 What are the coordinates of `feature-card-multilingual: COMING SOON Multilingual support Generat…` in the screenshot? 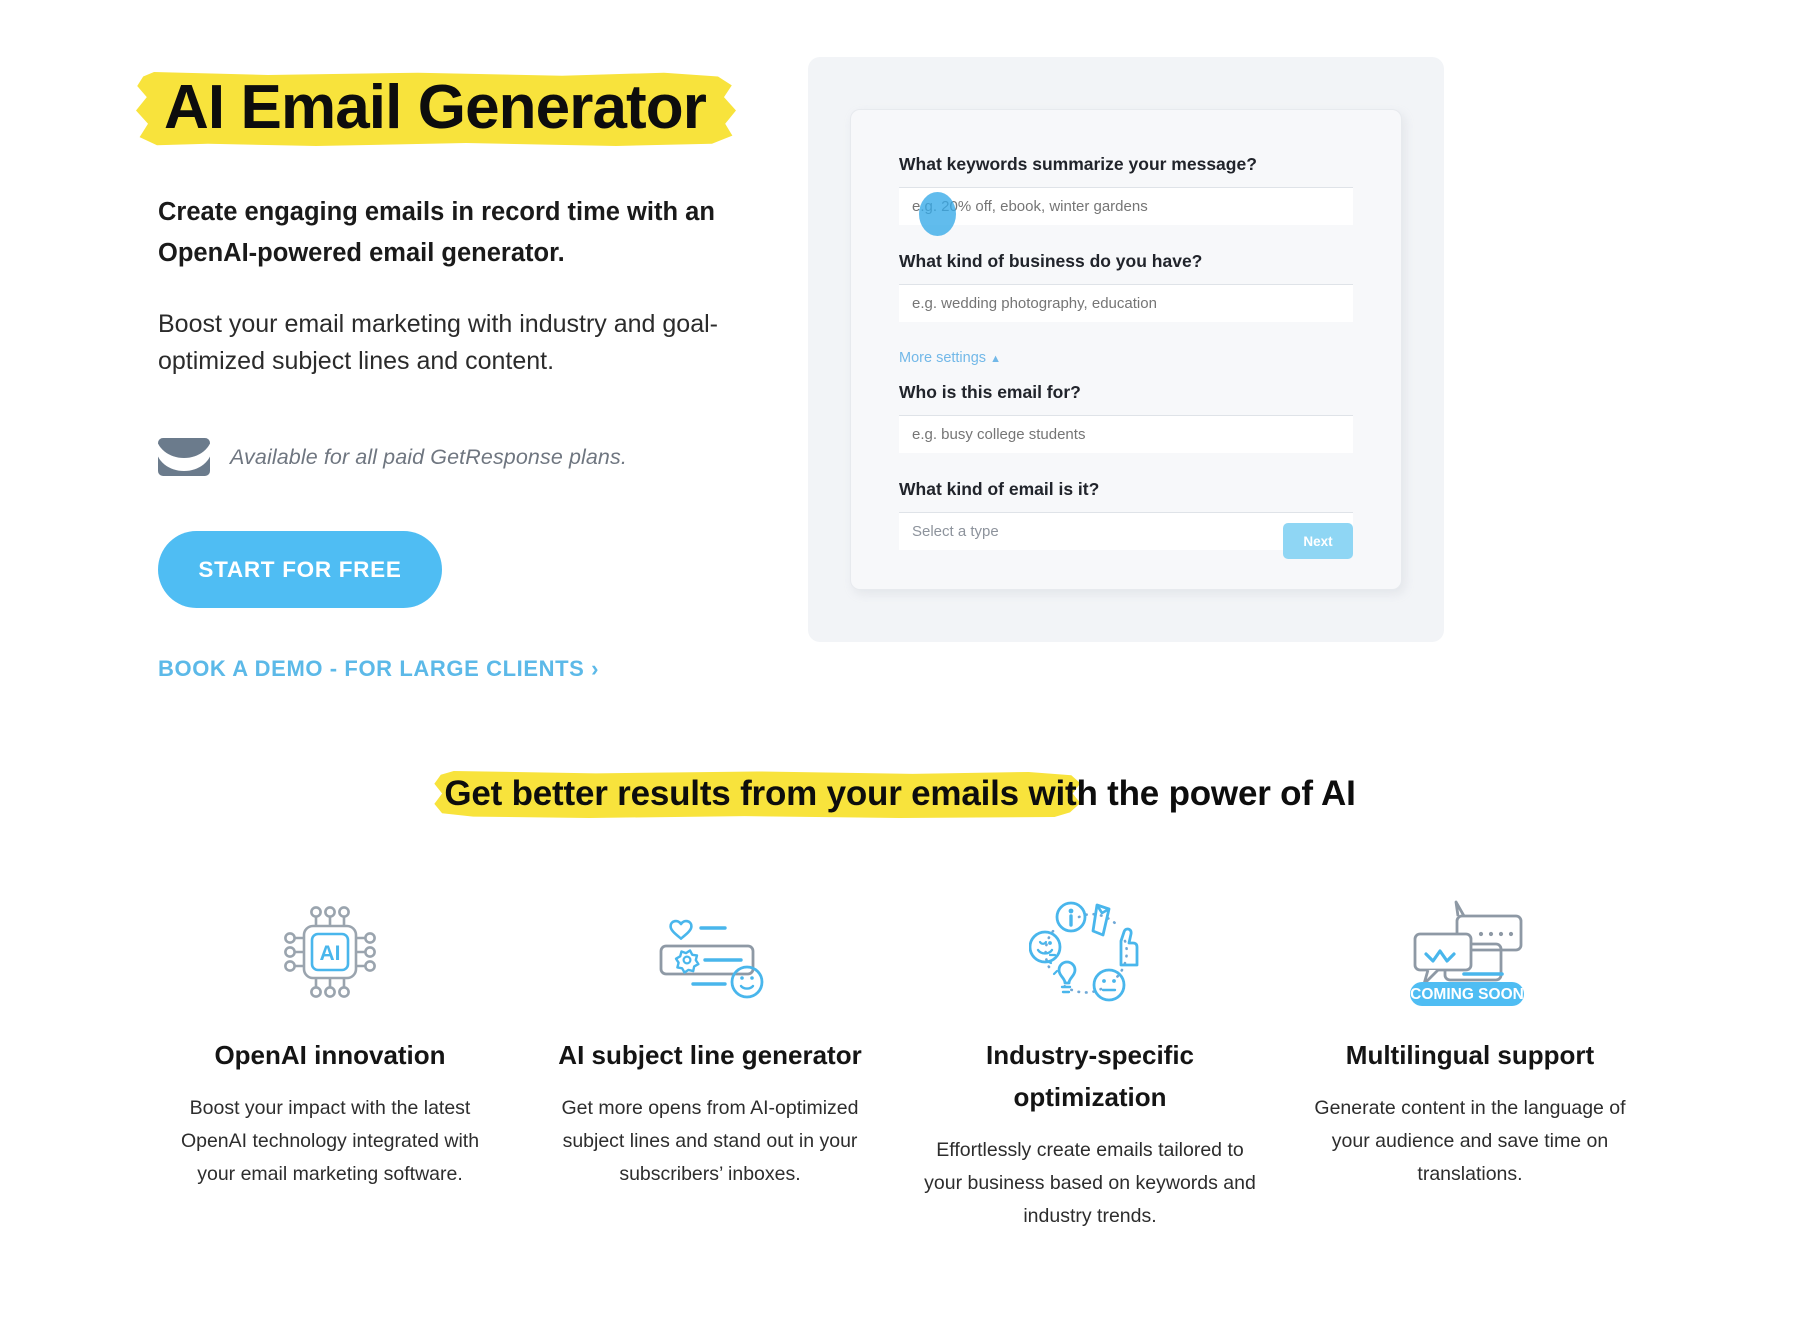 It's located at (1470, 1062).